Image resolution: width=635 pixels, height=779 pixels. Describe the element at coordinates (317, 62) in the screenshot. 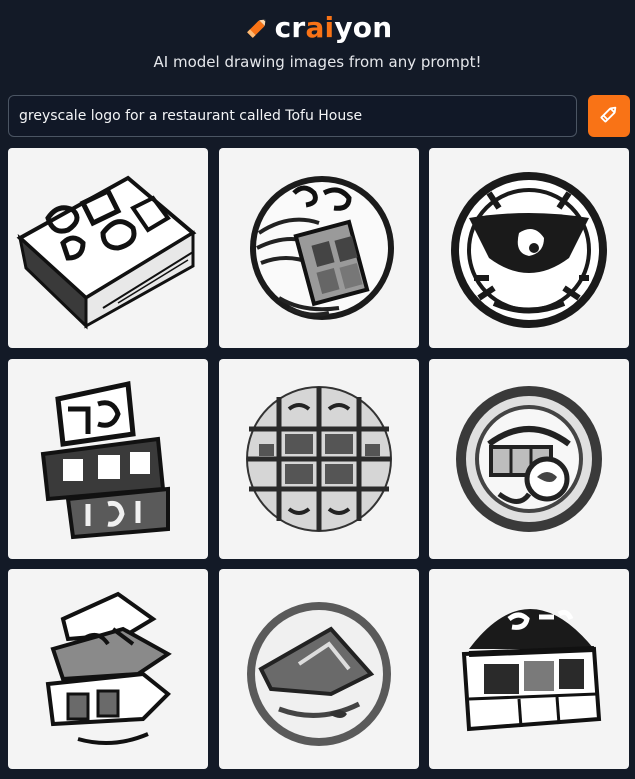

I see `app-subtitle: AI model drawing images from any prompt!` at that location.